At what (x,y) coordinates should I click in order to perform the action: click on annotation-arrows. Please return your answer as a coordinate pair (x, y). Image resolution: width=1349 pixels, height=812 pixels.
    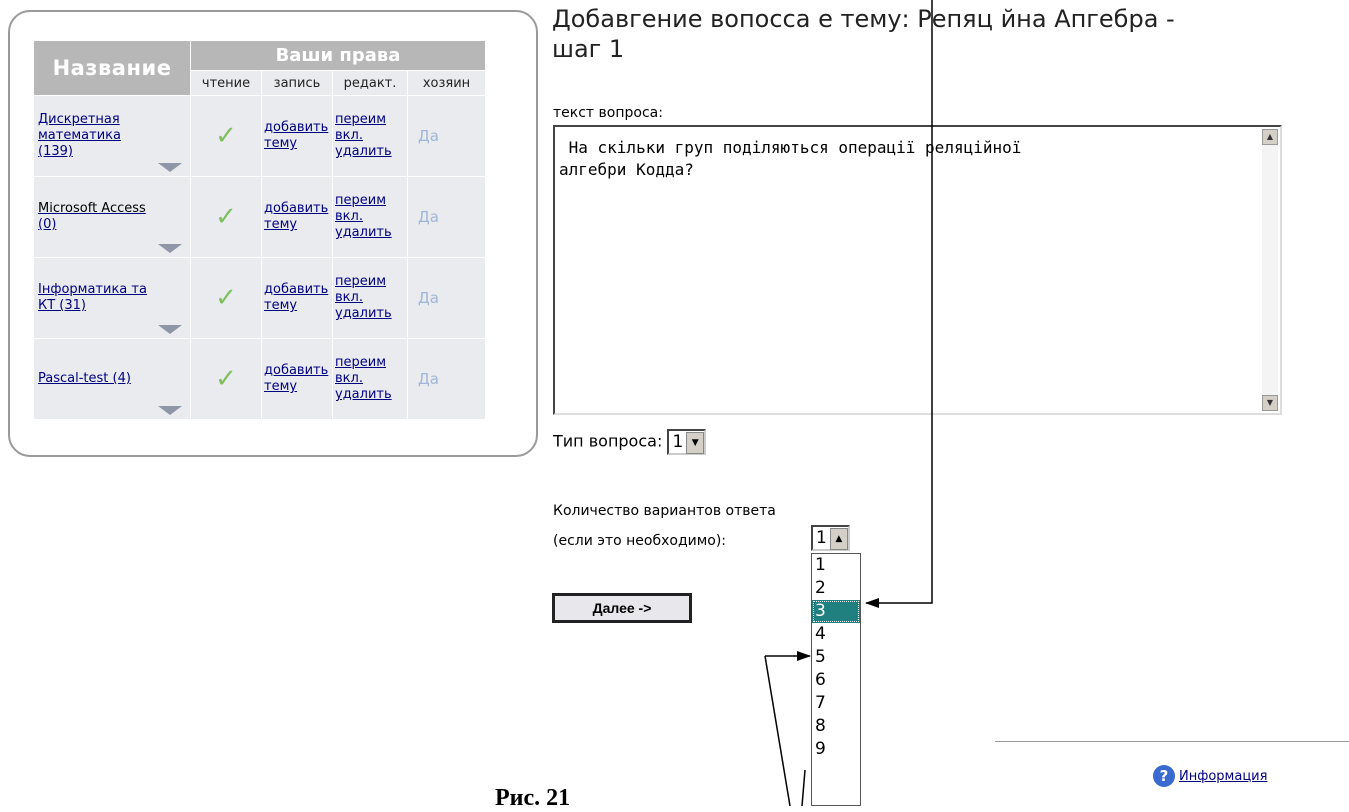
    Looking at the image, I should click on (848, 403).